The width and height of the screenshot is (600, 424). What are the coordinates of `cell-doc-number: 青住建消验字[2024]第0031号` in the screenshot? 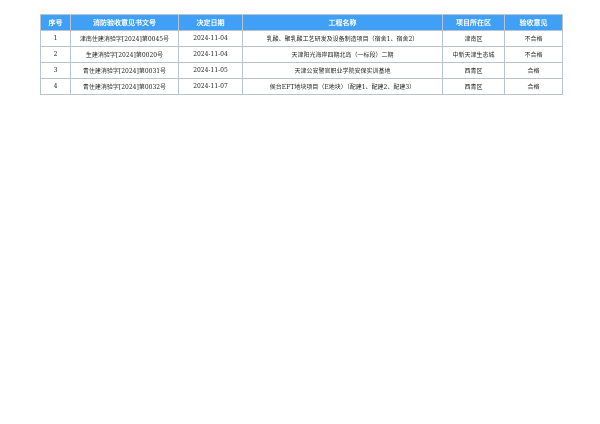 It's located at (124, 70).